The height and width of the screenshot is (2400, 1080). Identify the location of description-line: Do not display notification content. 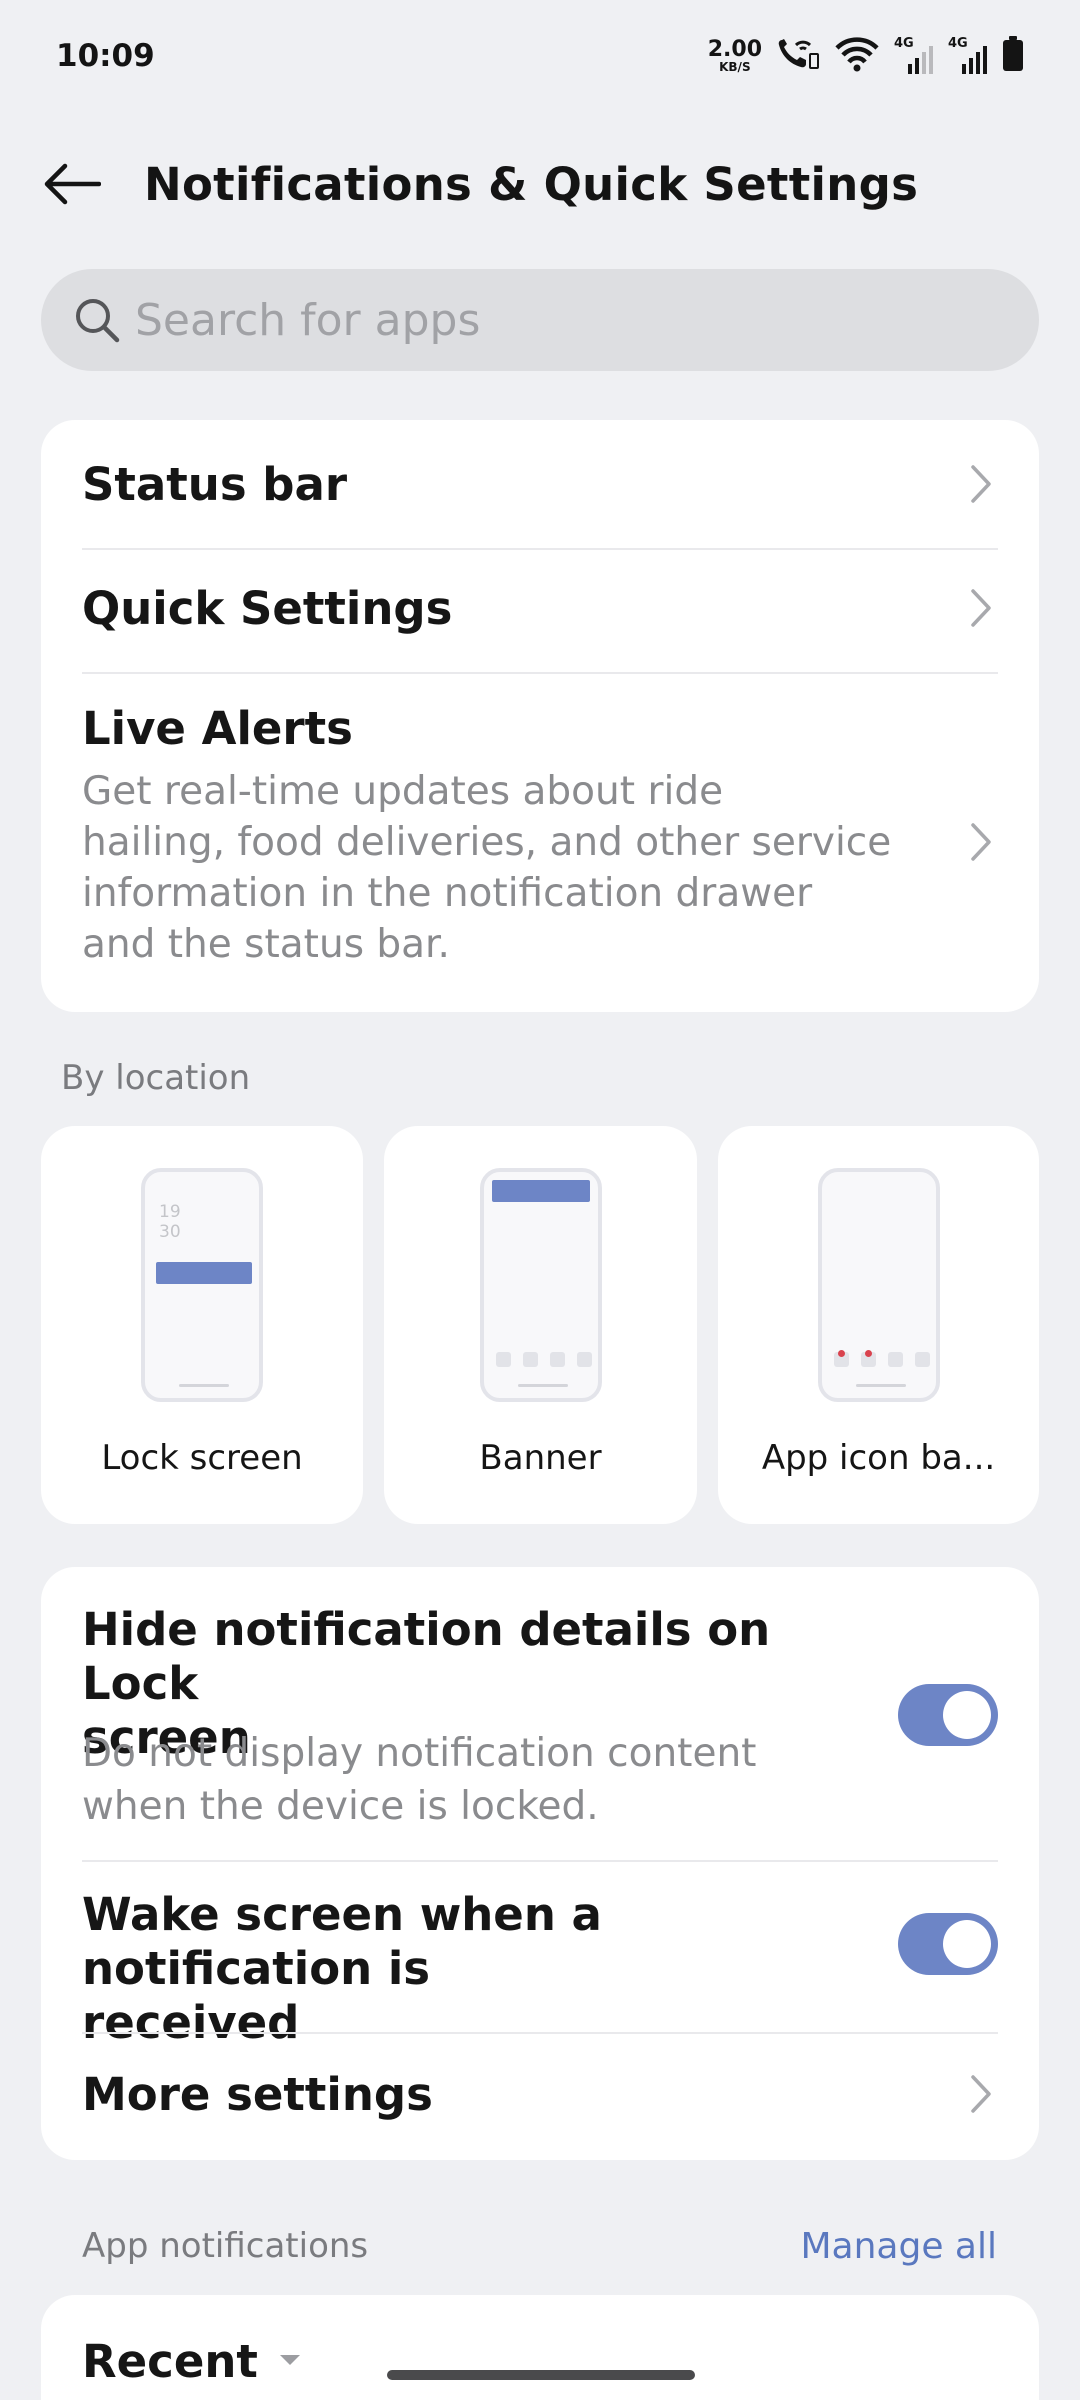
(419, 1753).